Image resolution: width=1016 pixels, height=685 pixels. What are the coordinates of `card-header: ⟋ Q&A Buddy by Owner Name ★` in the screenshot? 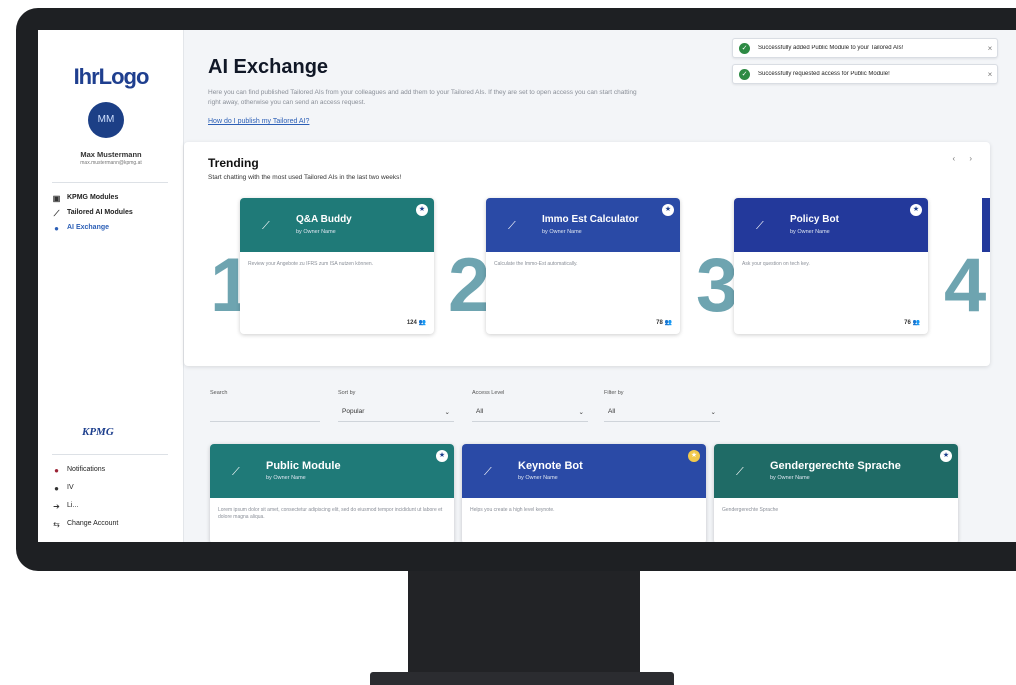 It's located at (337, 225).